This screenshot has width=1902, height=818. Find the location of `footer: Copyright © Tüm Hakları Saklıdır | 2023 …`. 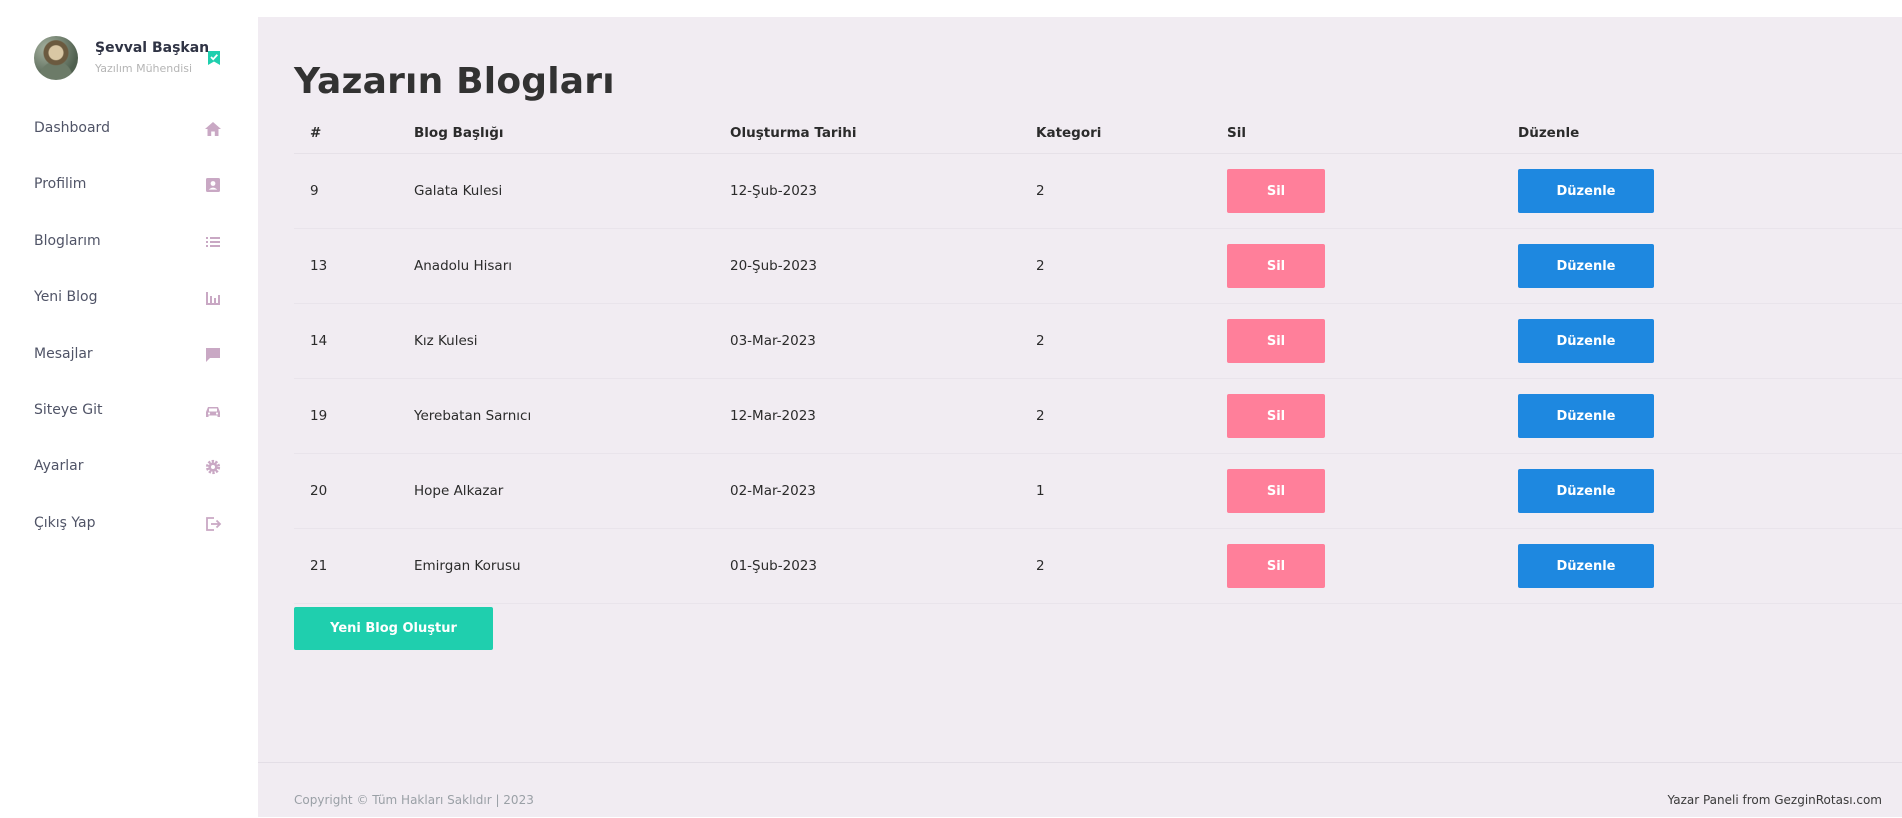

footer: Copyright © Tüm Hakları Saklıdır | 2023 … is located at coordinates (1080, 790).